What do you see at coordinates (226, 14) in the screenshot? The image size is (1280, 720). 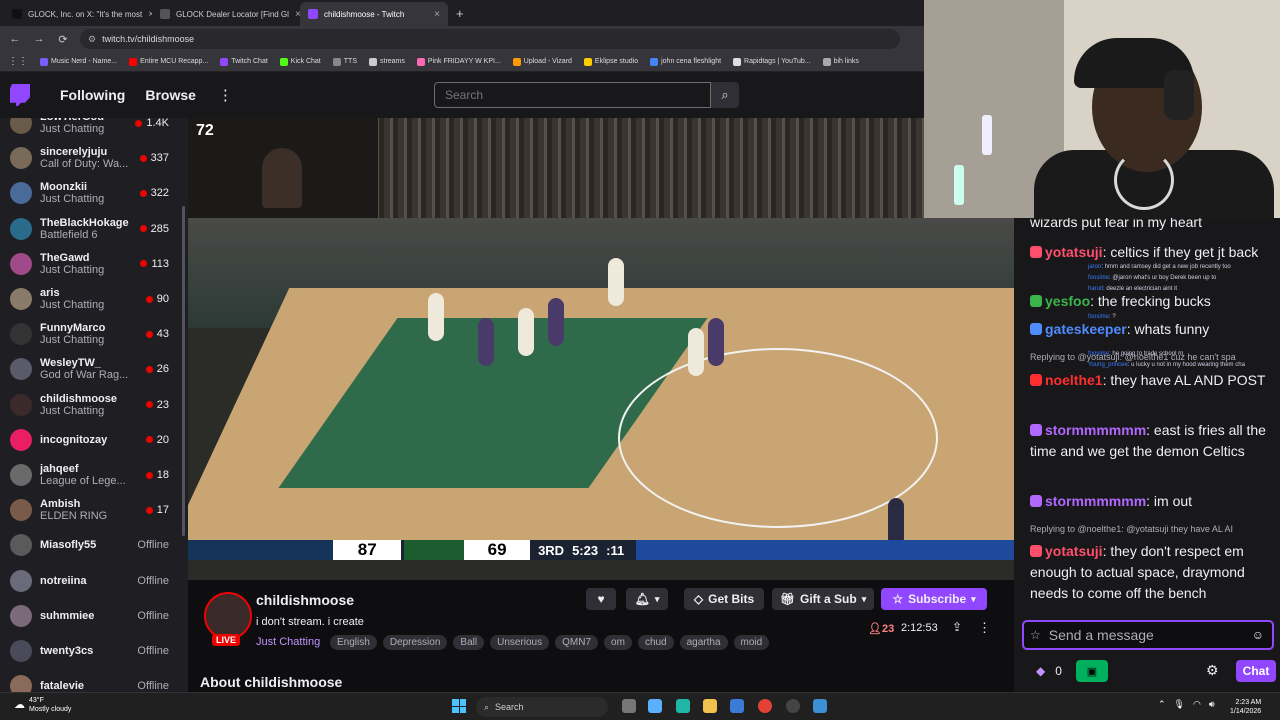 I see `browser-tab: GLOCK Dealer Locator [Find Gl ×` at bounding box center [226, 14].